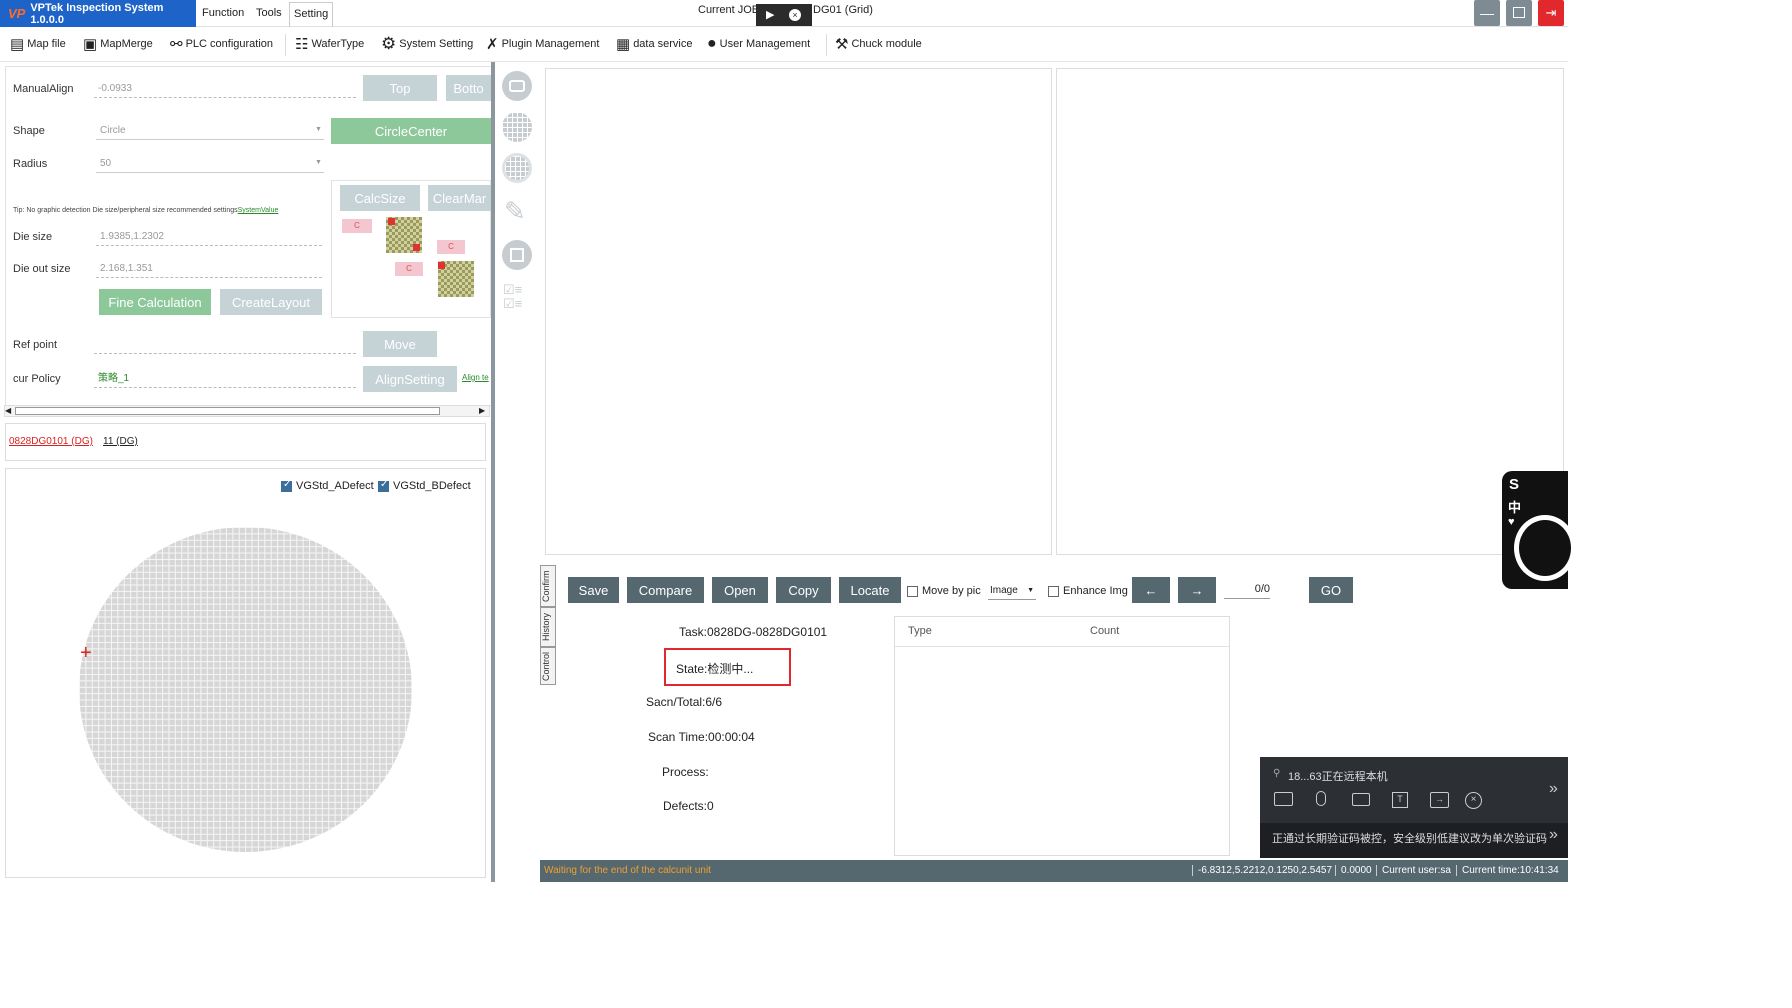 Image resolution: width=1792 pixels, height=1008 pixels. What do you see at coordinates (33, 237) in the screenshot?
I see `die-size-label: Die size` at bounding box center [33, 237].